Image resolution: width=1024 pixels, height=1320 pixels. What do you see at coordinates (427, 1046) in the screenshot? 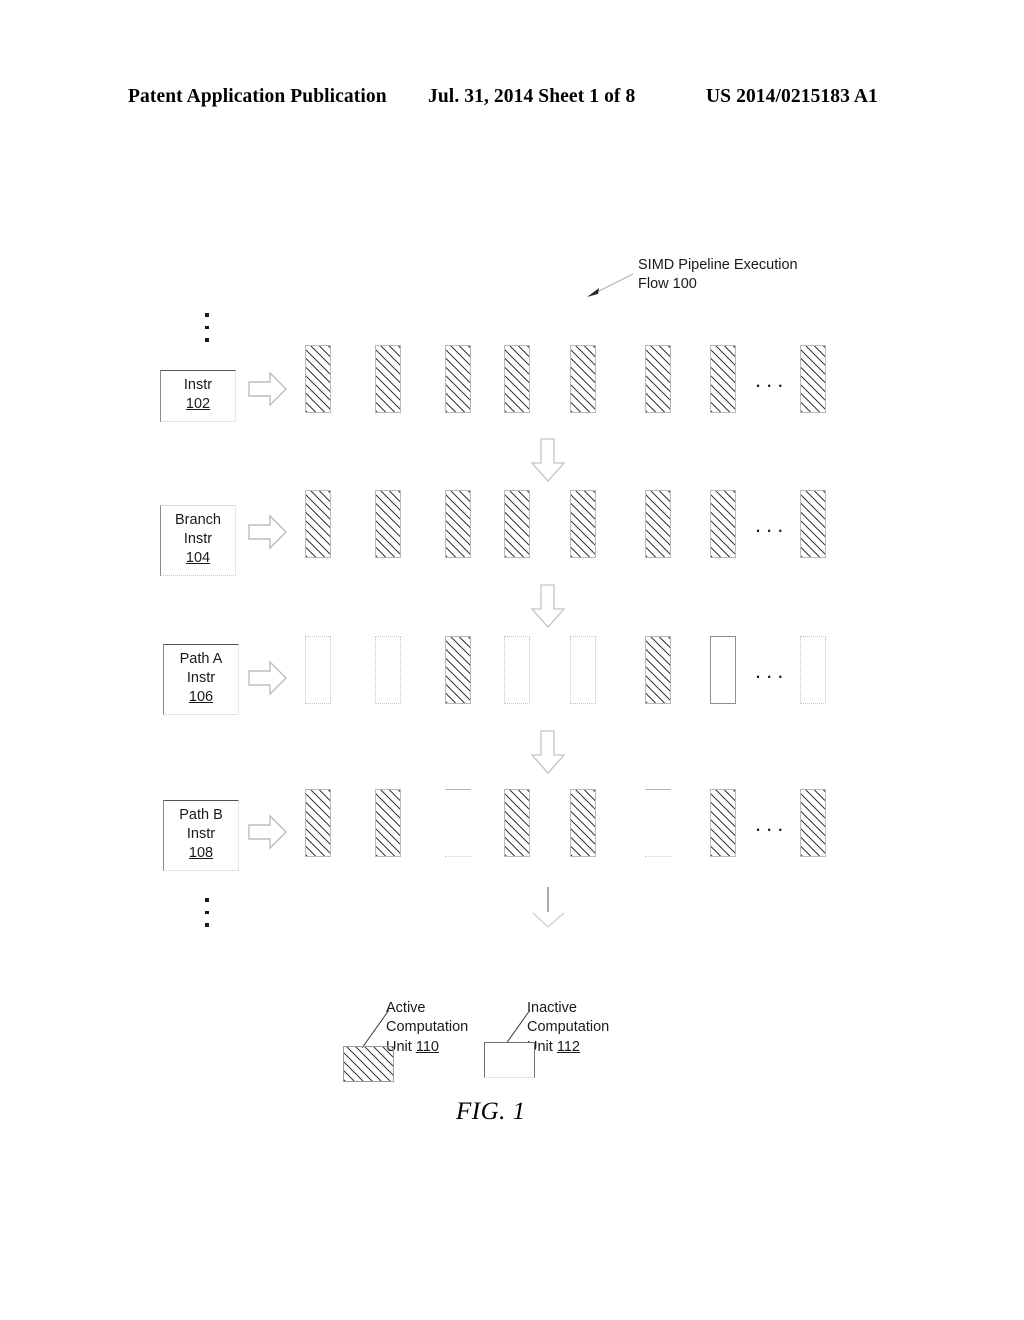
I see `legend-active-number: 110` at bounding box center [427, 1046].